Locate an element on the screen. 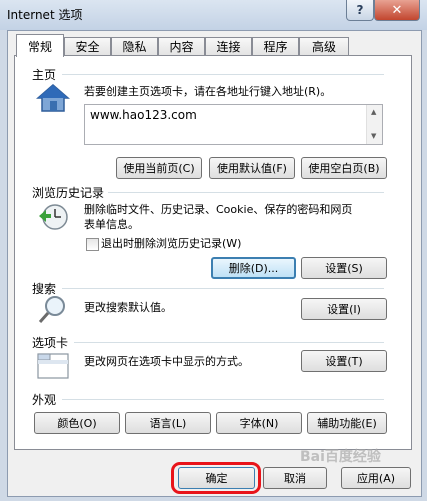 This screenshot has width=427, height=501. scroll-up-icon: ▲ is located at coordinates (373, 112).